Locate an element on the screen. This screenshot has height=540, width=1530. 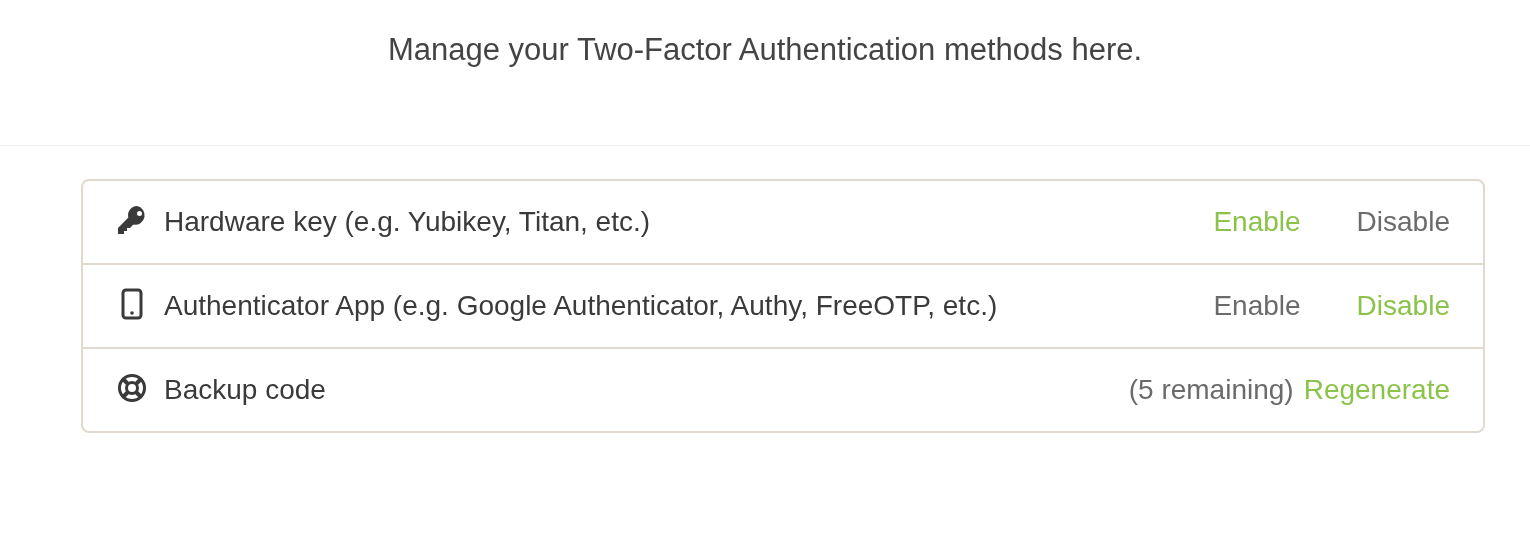
action-link: Enable is located at coordinates (1257, 222).